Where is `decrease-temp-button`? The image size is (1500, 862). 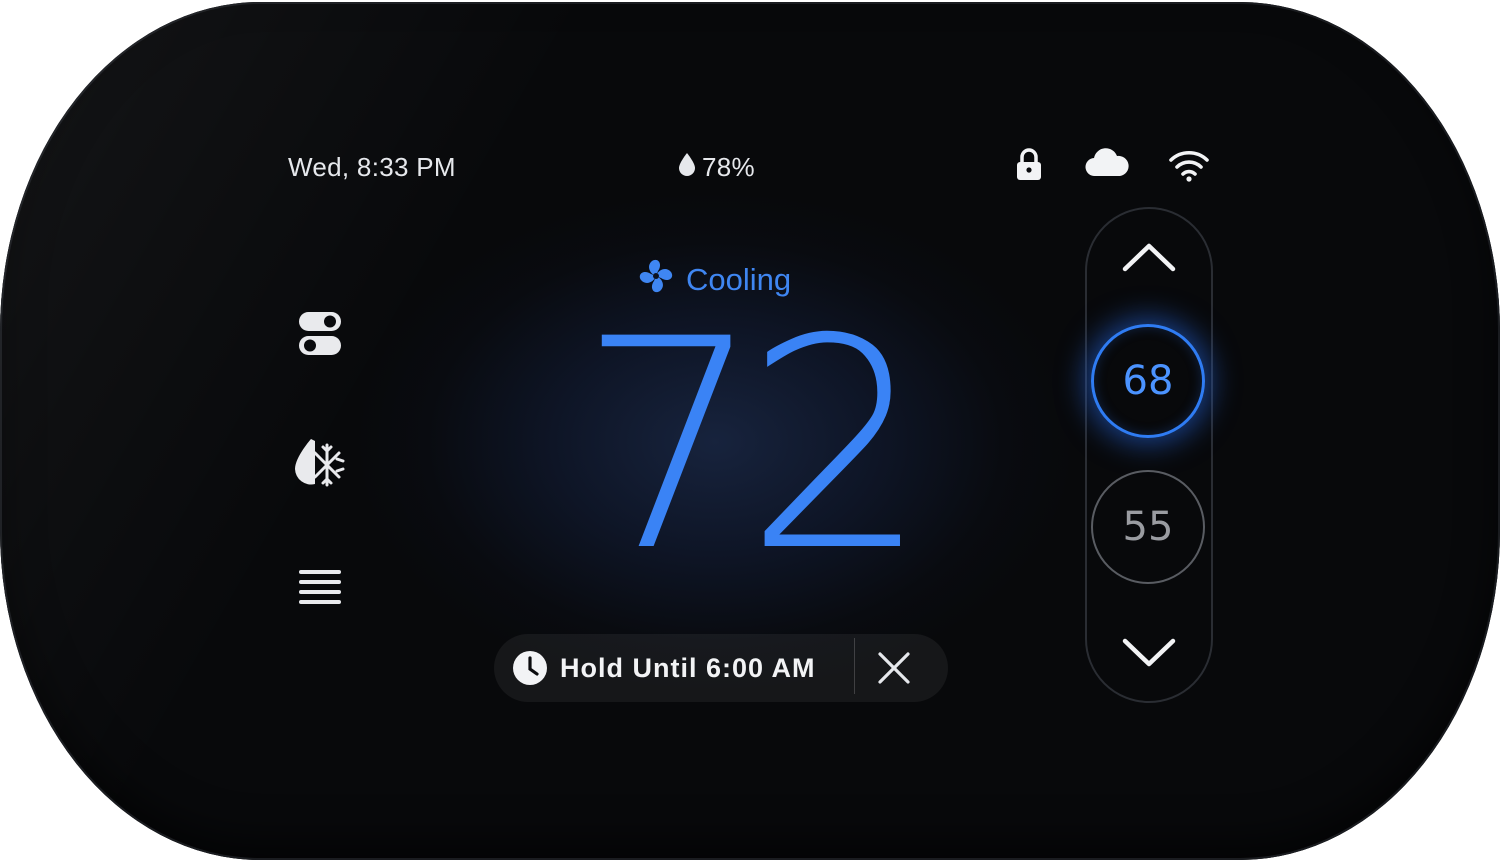
decrease-temp-button is located at coordinates (1149, 652).